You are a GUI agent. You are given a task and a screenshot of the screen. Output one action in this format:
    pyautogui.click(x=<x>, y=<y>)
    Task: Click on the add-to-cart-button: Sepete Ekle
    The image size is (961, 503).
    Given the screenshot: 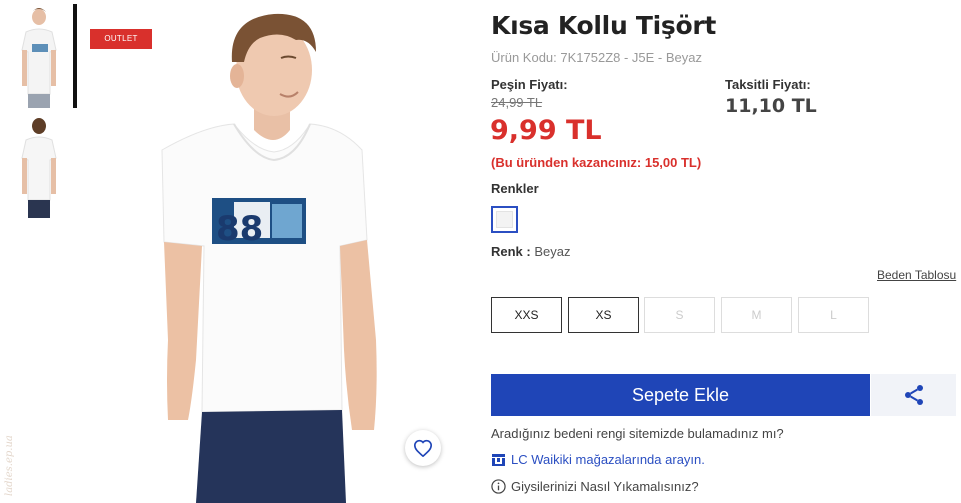 What is the action you would take?
    pyautogui.click(x=680, y=395)
    